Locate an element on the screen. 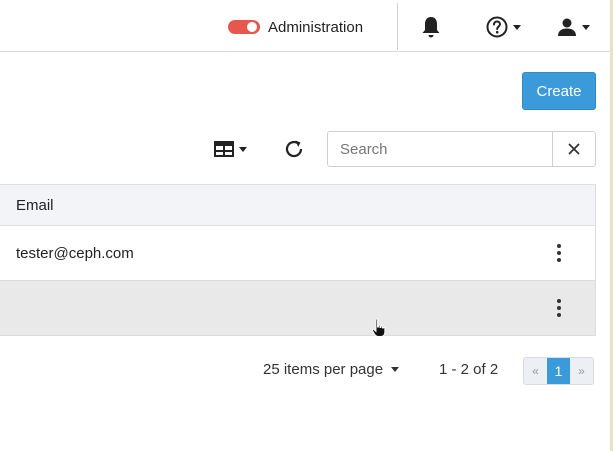 The height and width of the screenshot is (451, 613). close-icon is located at coordinates (574, 149).